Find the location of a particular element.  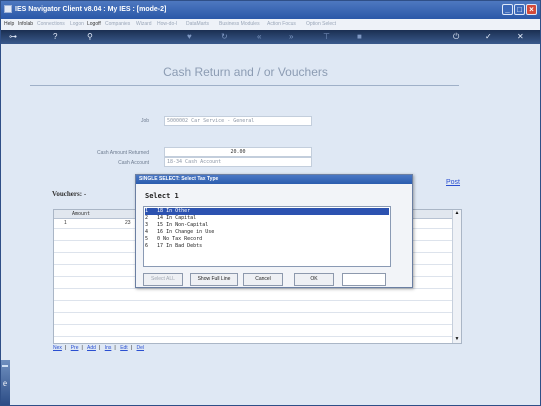

grid-cell-amount: 23 is located at coordinates (128, 223).